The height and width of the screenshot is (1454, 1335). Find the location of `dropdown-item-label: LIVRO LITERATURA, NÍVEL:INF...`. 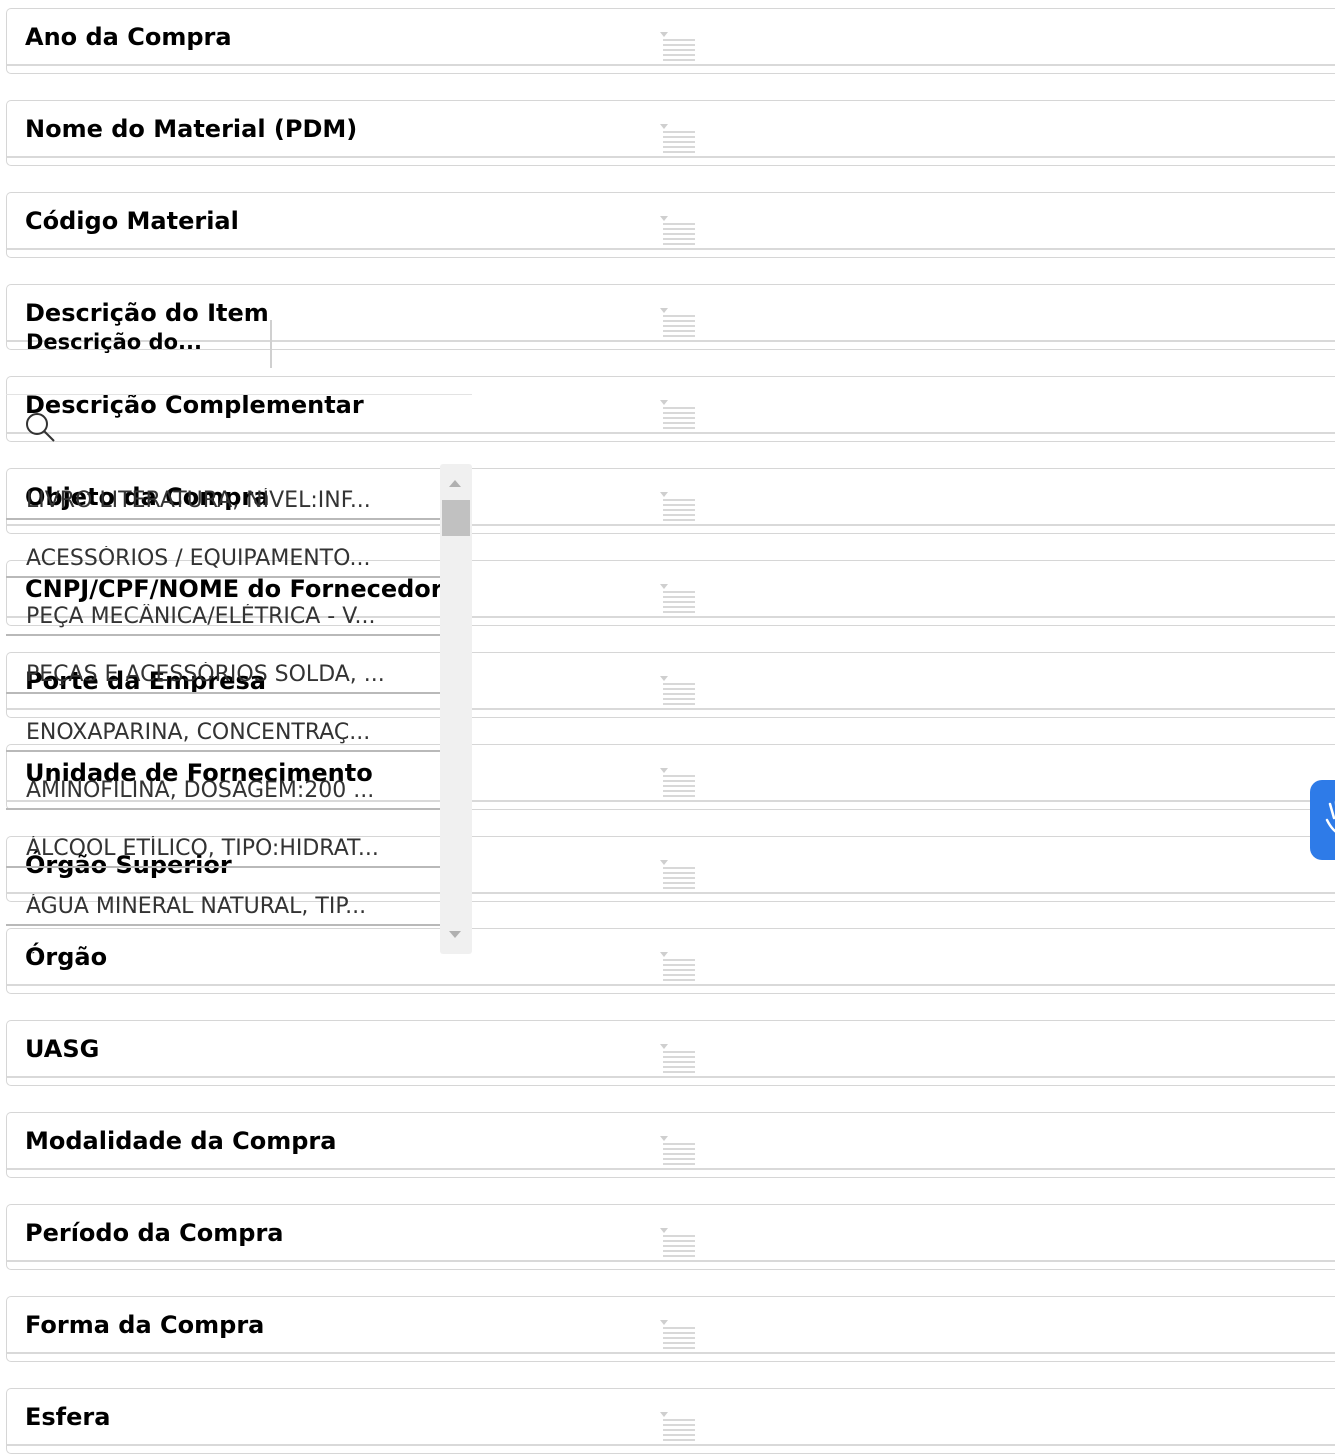

dropdown-item-label: LIVRO LITERATURA, NÍVEL:INF... is located at coordinates (198, 500).